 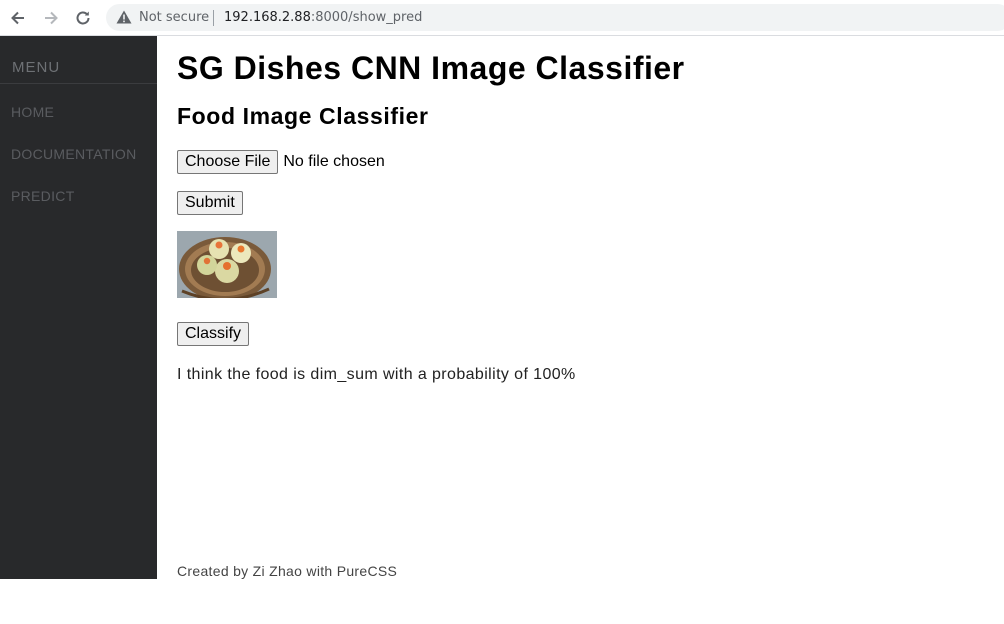 I want to click on address-bar: Not secure 192.168.2.88:8000/show_pred, so click(x=555, y=17).